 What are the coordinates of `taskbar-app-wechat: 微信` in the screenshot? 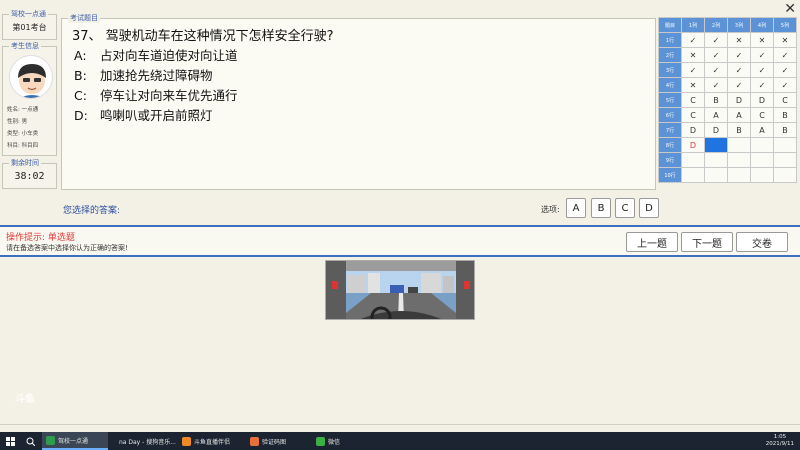 It's located at (332, 441).